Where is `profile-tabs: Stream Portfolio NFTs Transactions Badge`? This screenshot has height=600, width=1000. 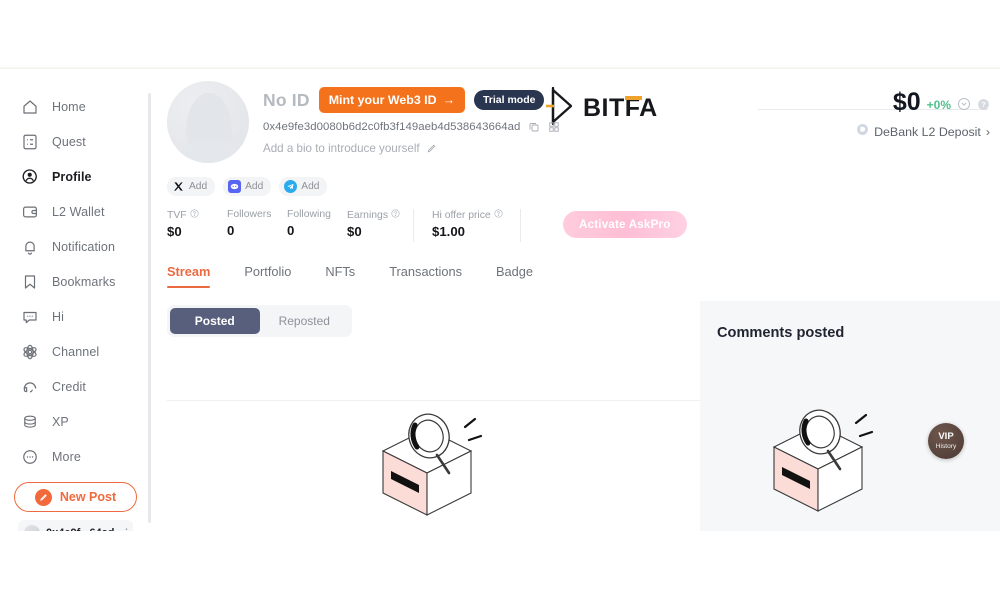
profile-tabs: Stream Portfolio NFTs Transactions Badge is located at coordinates (583, 276).